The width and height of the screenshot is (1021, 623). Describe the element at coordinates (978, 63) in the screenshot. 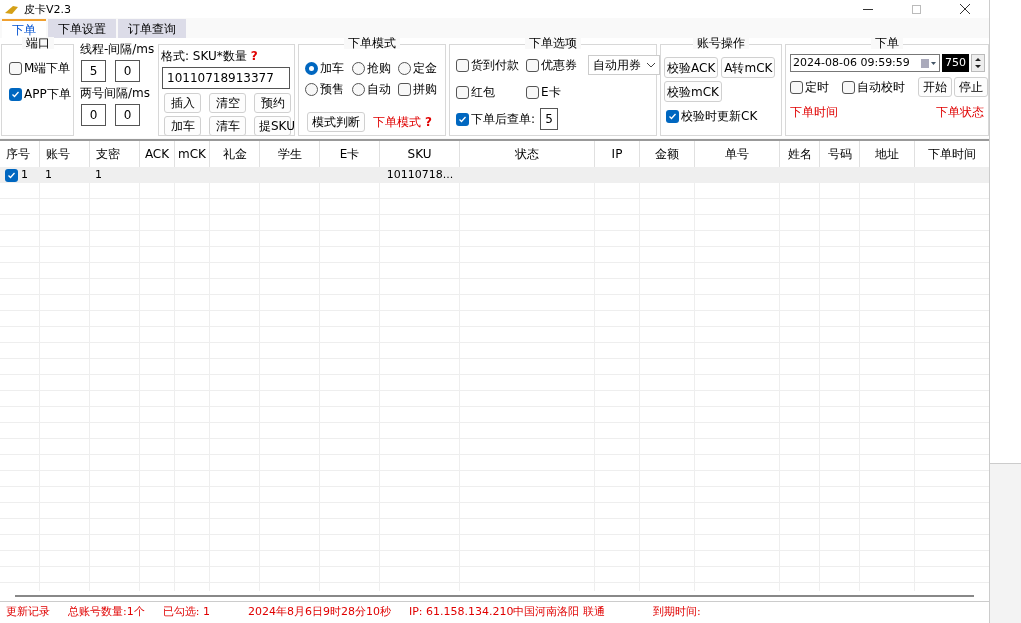

I see `spinner-icon` at that location.